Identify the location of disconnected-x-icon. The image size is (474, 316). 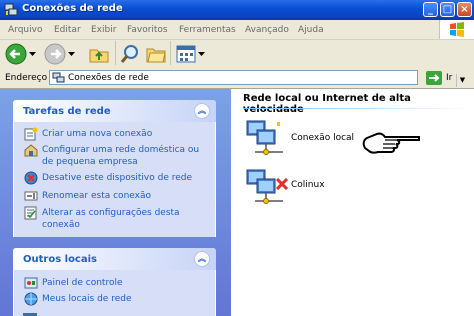
(282, 185).